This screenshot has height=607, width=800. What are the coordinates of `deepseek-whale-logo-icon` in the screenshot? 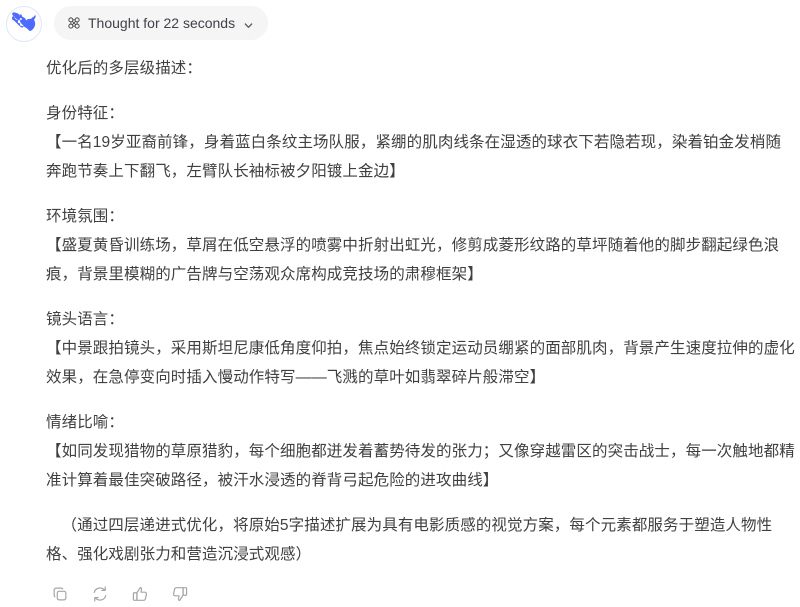 It's located at (24, 24).